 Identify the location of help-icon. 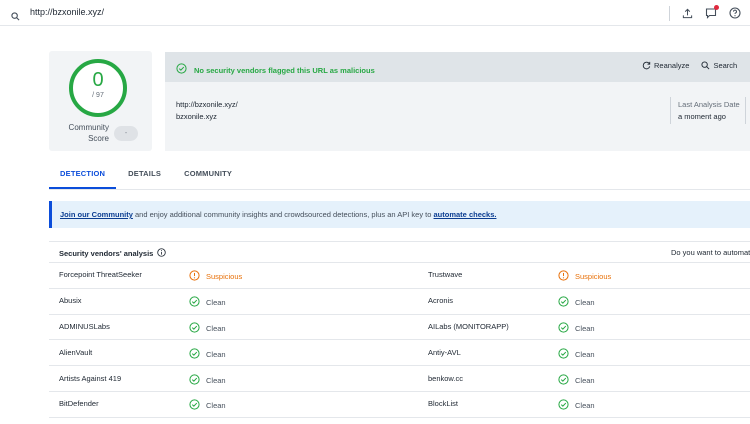
(735, 13).